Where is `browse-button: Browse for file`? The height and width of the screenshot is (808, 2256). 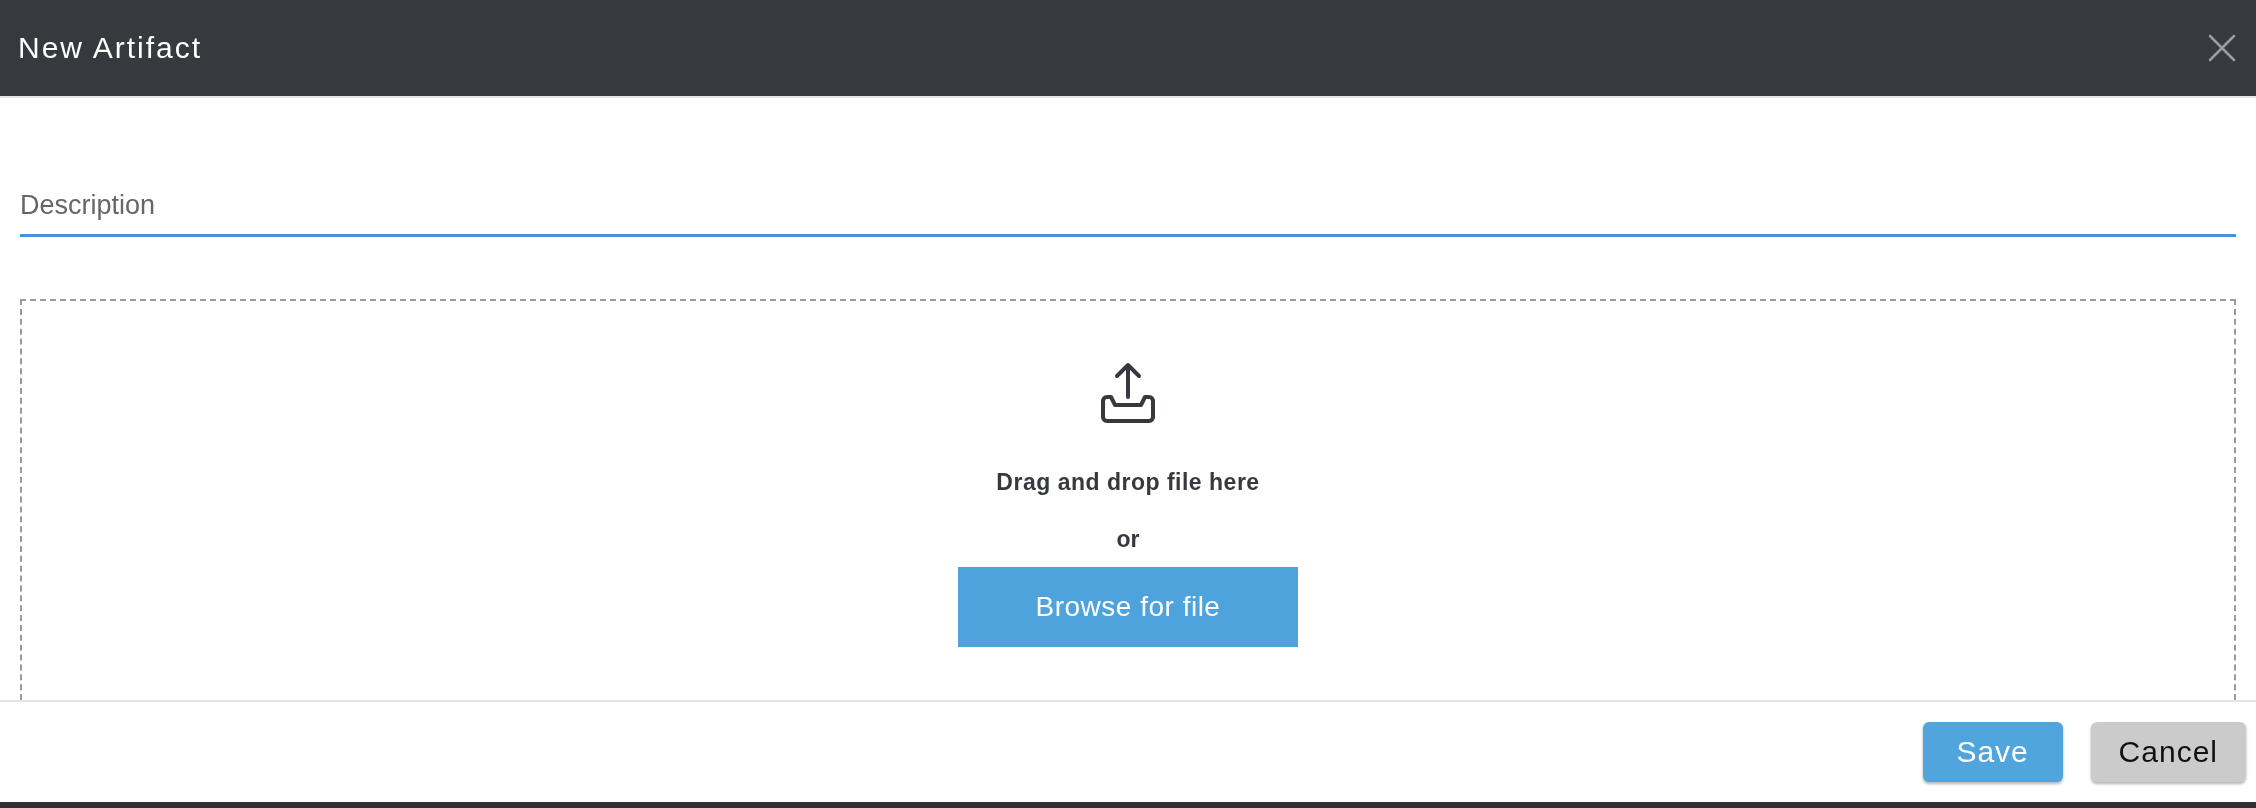
browse-button: Browse for file is located at coordinates (1128, 607).